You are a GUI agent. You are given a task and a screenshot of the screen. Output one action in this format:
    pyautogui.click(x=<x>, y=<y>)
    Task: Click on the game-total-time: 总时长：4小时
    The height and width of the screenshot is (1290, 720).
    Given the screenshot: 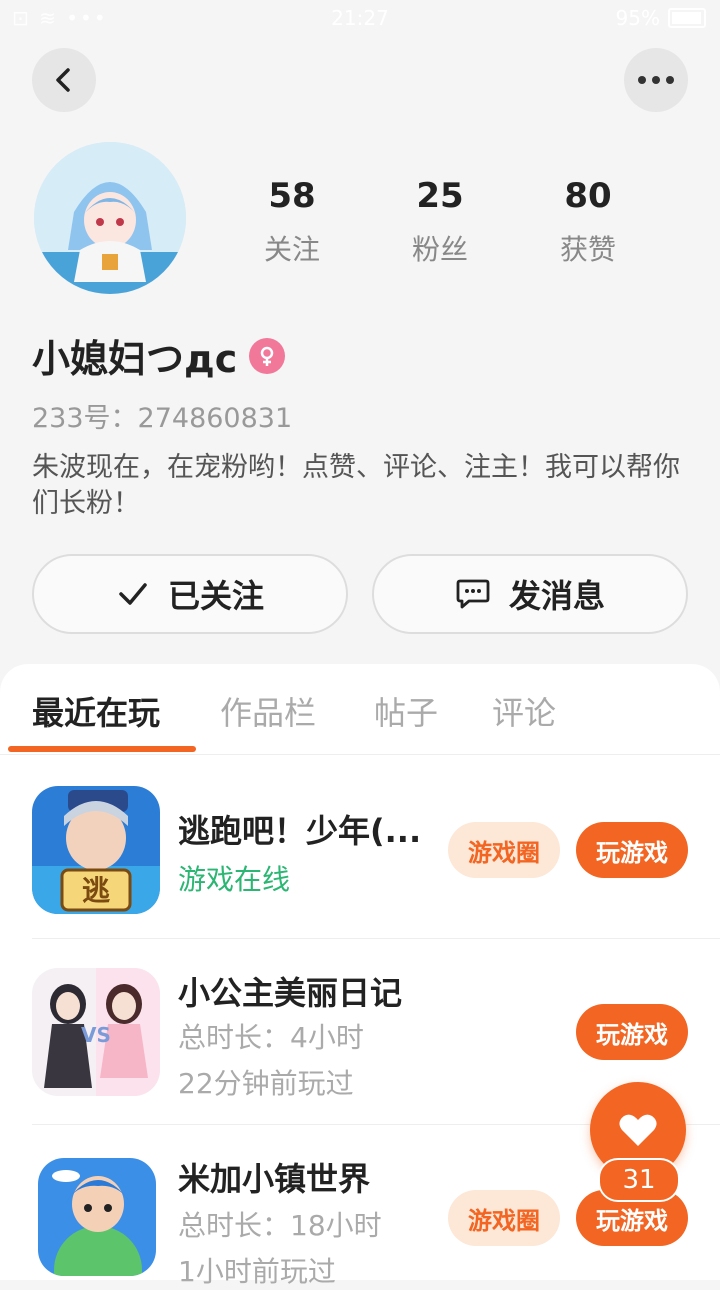 What is the action you would take?
    pyautogui.click(x=271, y=1037)
    